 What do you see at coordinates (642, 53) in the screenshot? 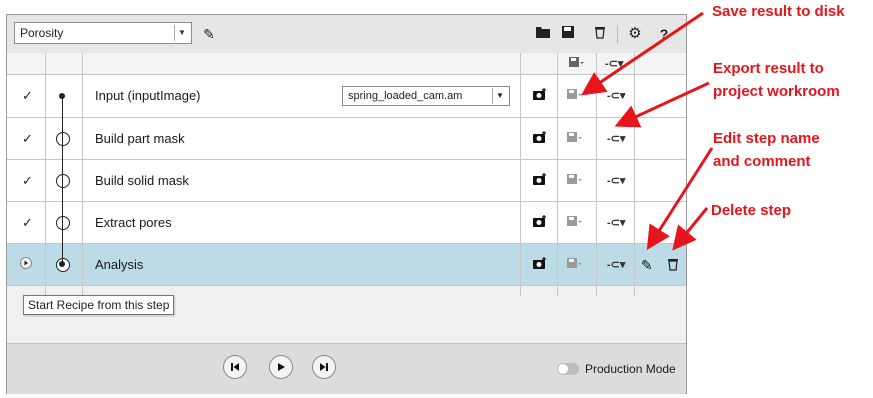
I see `arrow-save` at bounding box center [642, 53].